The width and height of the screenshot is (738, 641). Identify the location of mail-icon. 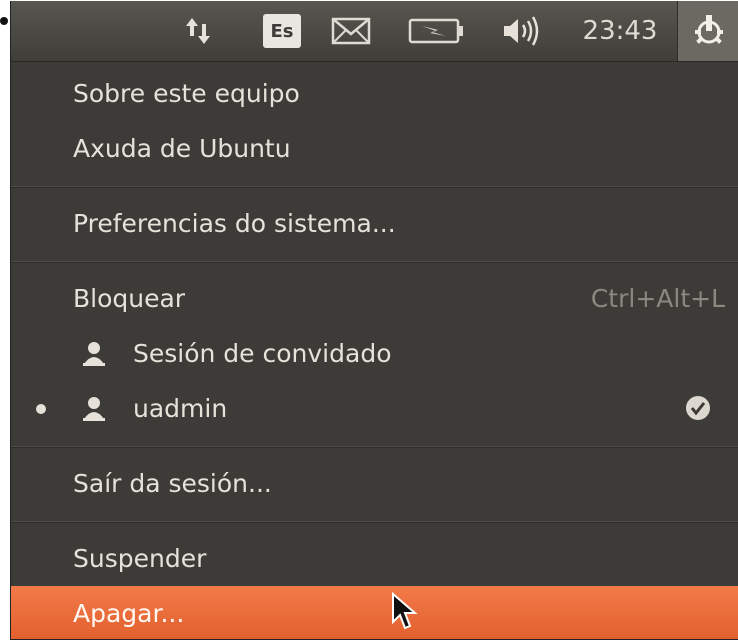
(351, 31).